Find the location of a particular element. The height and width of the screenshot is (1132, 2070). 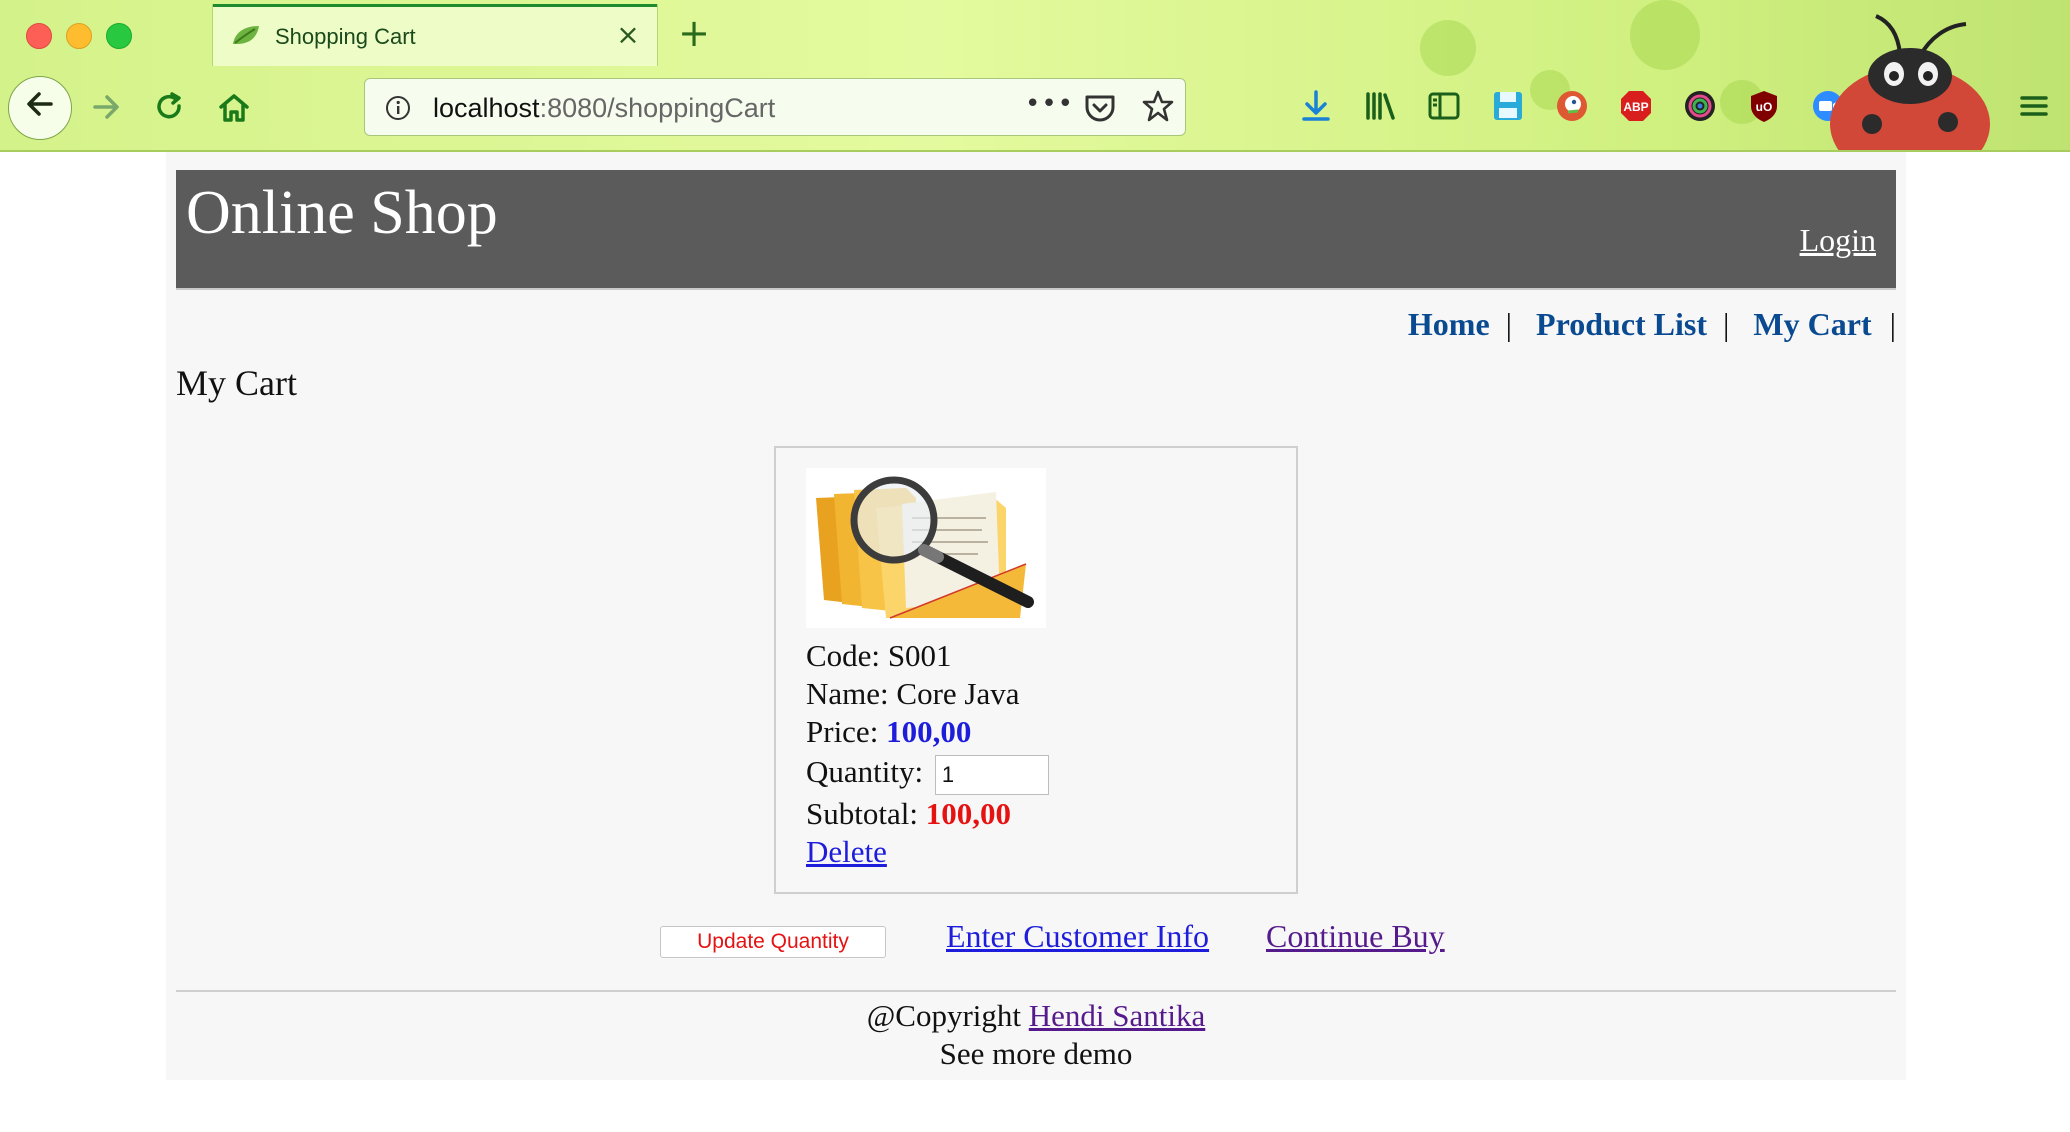

pocket-icon is located at coordinates (1100, 108).